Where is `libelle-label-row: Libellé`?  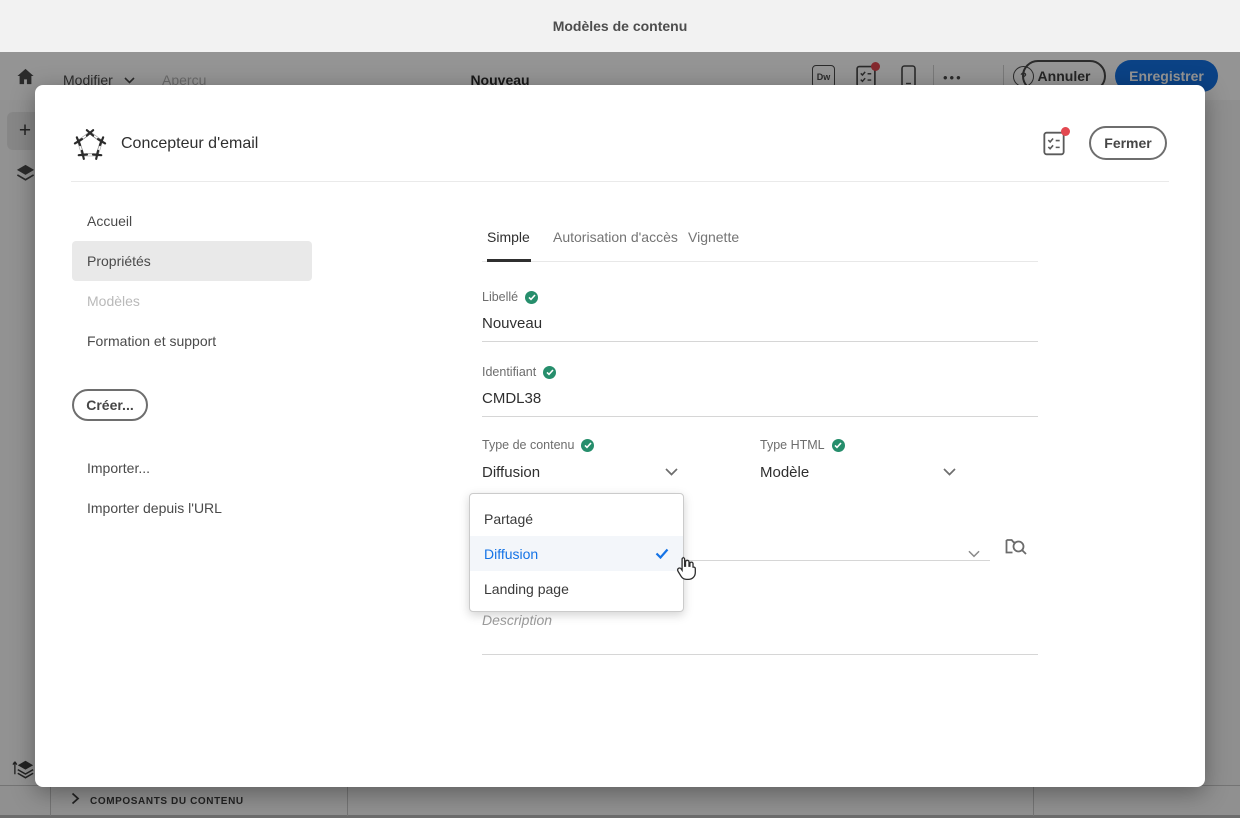
libelle-label-row: Libellé is located at coordinates (760, 297).